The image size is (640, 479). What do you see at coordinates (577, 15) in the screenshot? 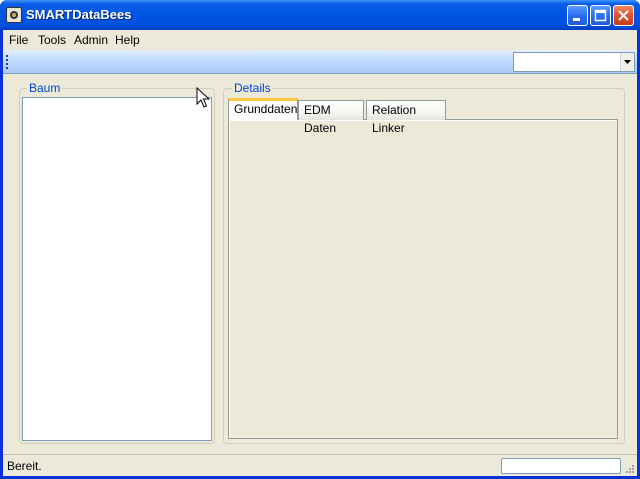
I see `minimize-button` at bounding box center [577, 15].